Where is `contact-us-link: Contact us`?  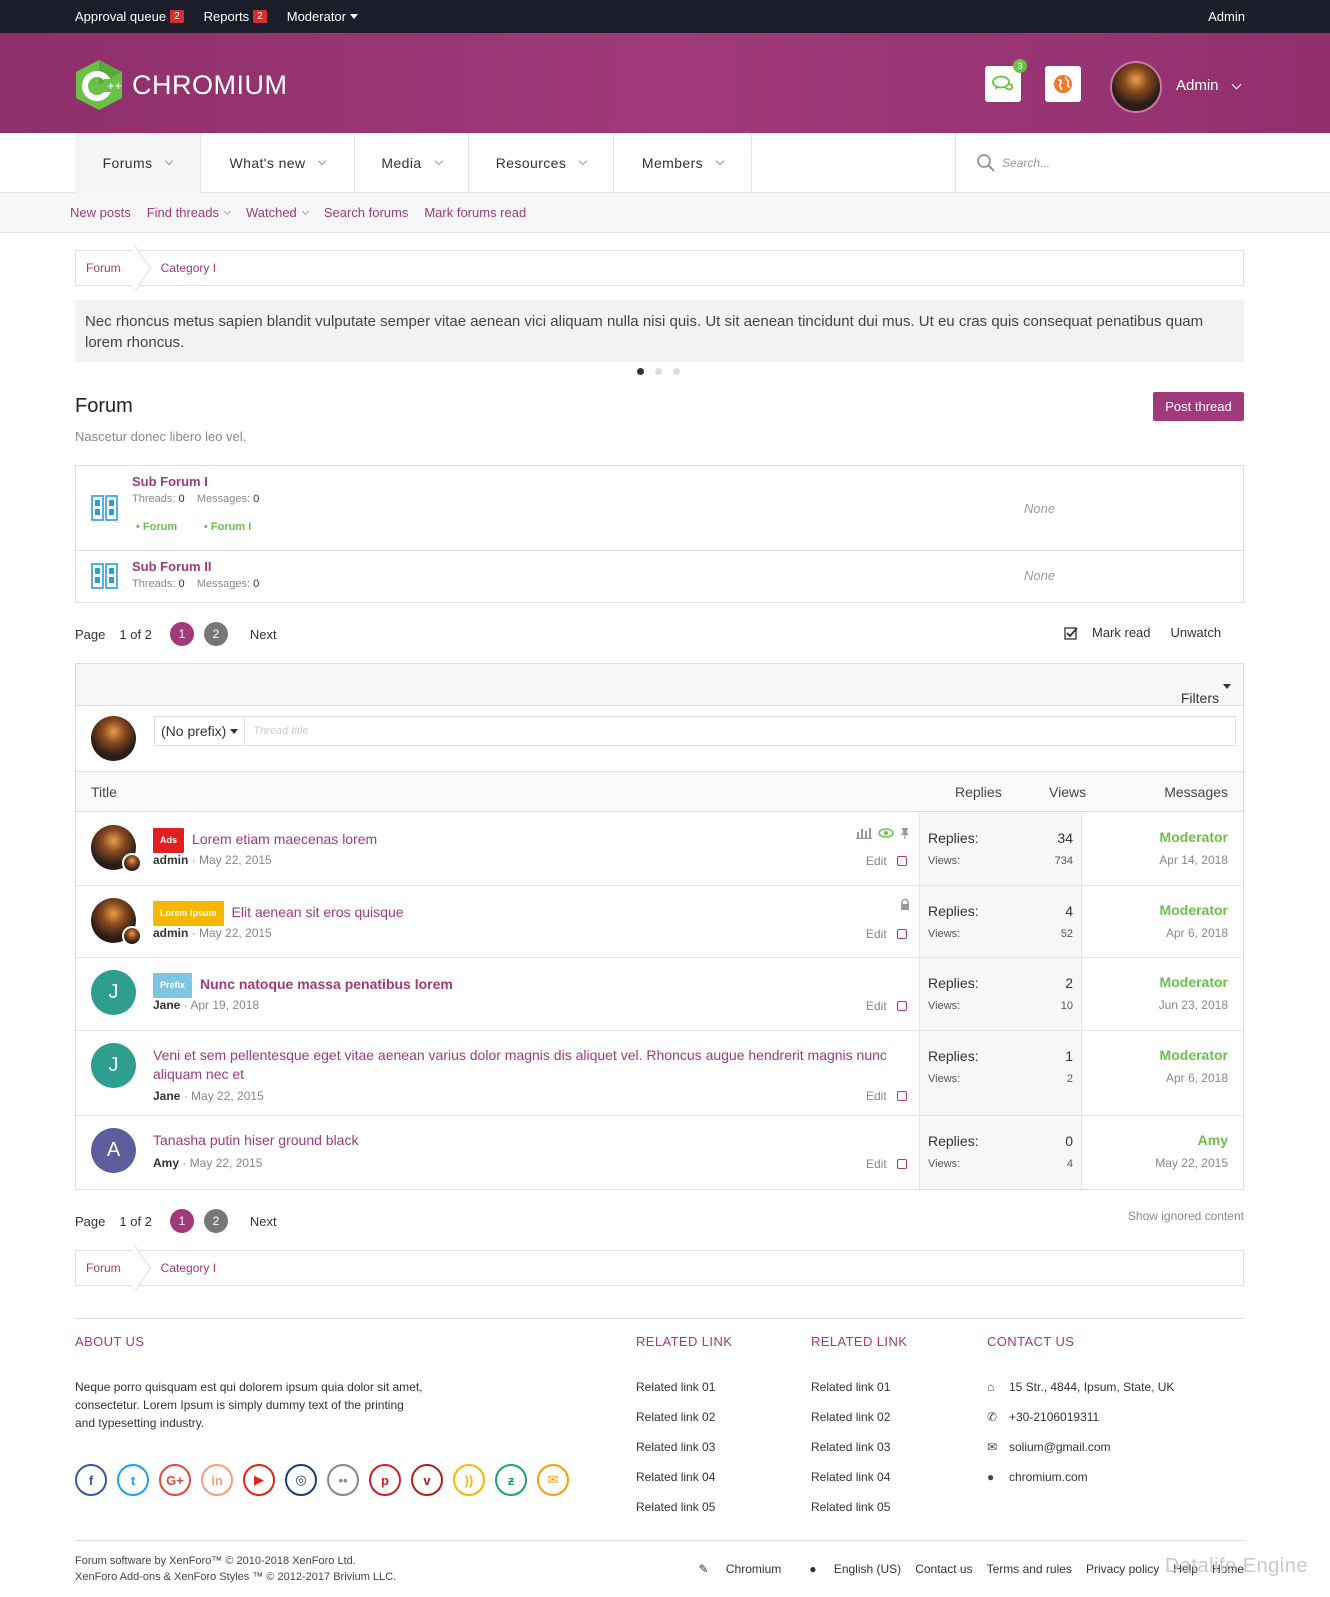 contact-us-link: Contact us is located at coordinates (943, 1569).